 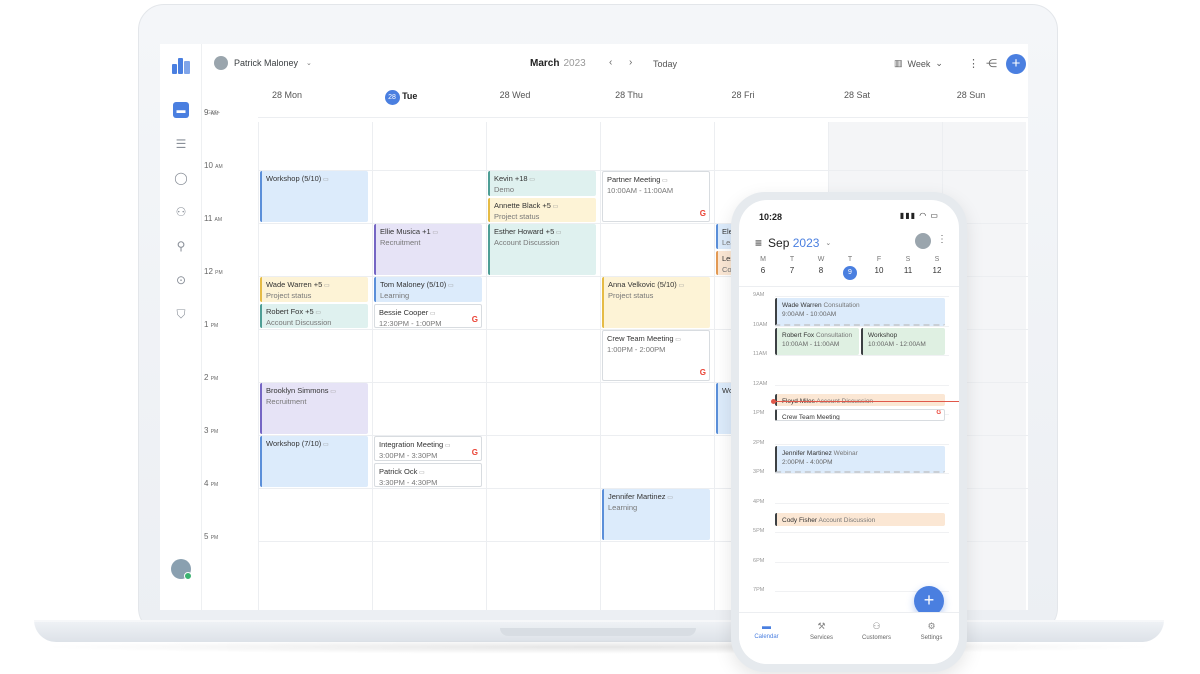 What do you see at coordinates (771, 217) in the screenshot?
I see `status-time: 10:28` at bounding box center [771, 217].